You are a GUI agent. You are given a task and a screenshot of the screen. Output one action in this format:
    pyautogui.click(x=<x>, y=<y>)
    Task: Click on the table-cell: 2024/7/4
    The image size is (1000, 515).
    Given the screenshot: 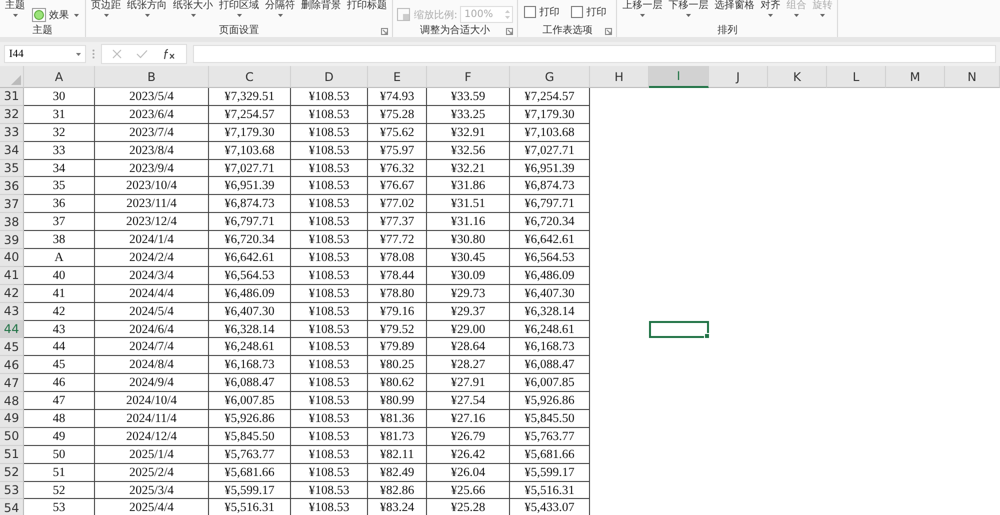 What is the action you would take?
    pyautogui.click(x=152, y=347)
    